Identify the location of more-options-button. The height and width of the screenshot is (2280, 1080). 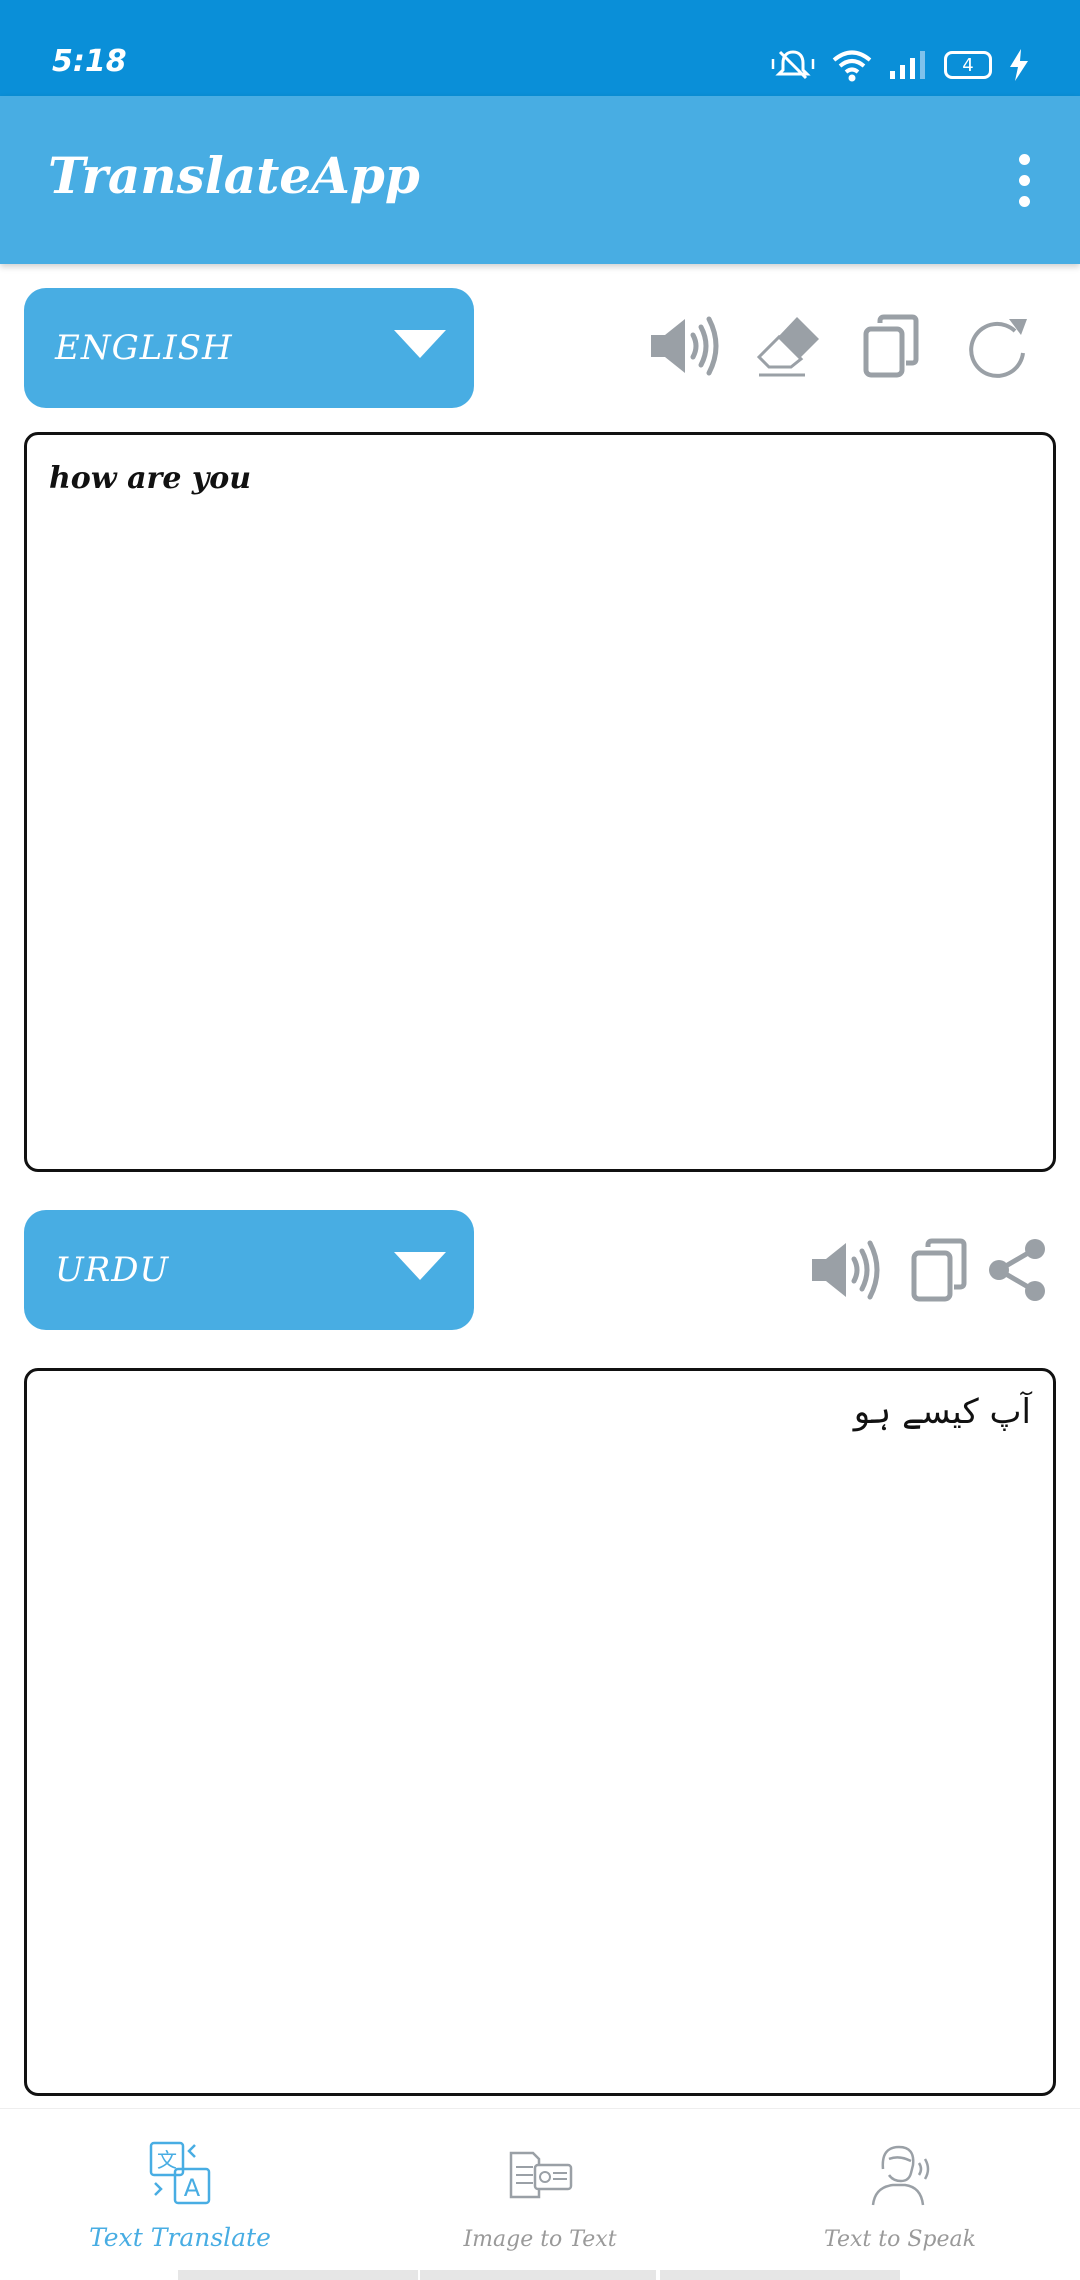
(1024, 180).